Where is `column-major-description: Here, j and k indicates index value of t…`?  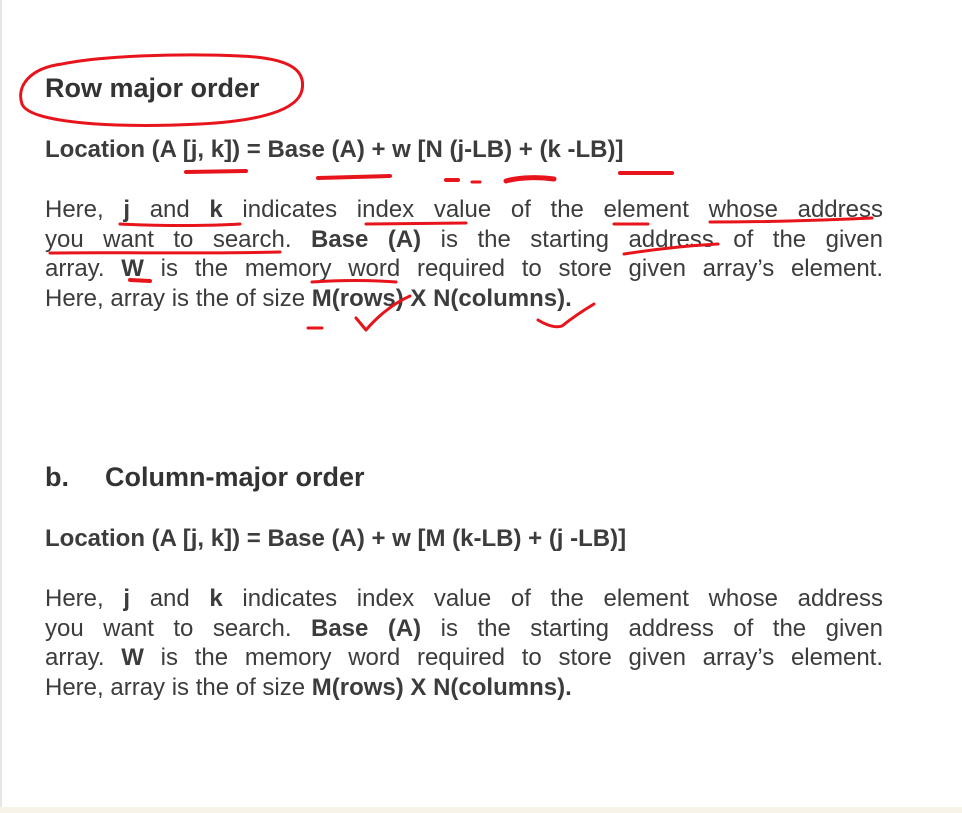
column-major-description: Here, j and k indicates index value of t… is located at coordinates (464, 643).